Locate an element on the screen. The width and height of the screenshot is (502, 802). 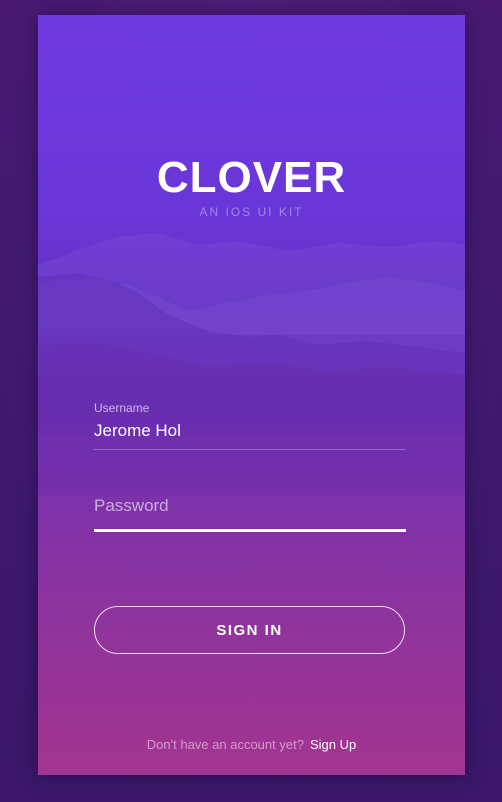
password-underline-focused is located at coordinates (250, 530).